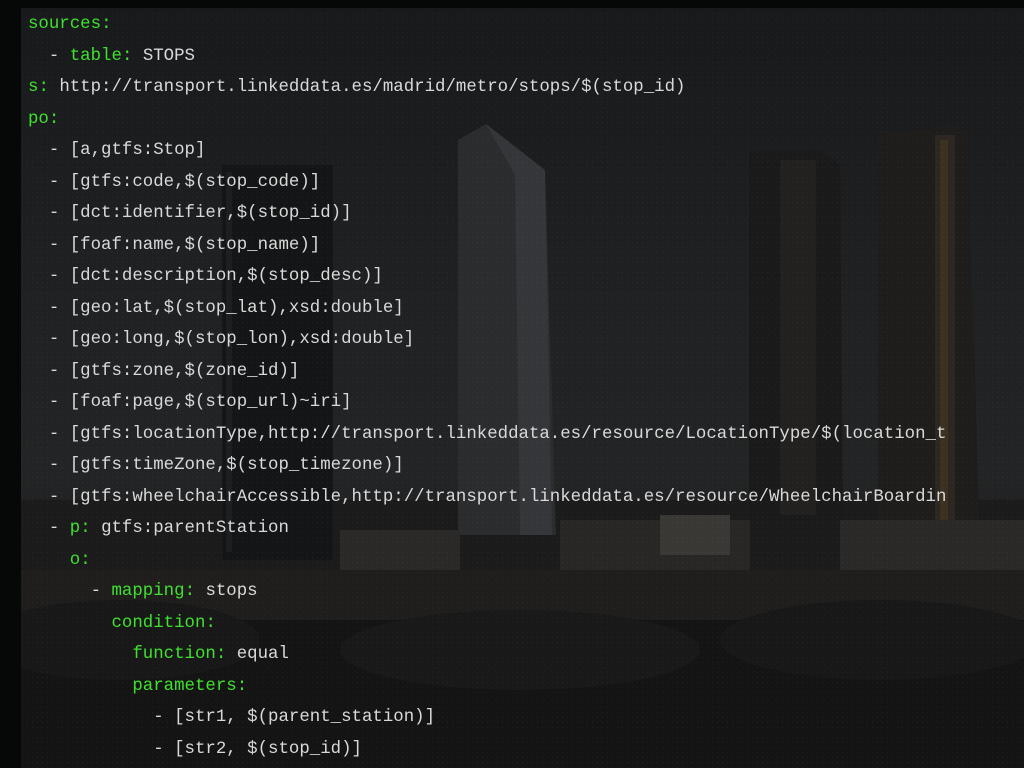 This screenshot has width=1024, height=768. I want to click on yaml-value: [a,gtfs:Stop], so click(137, 150).